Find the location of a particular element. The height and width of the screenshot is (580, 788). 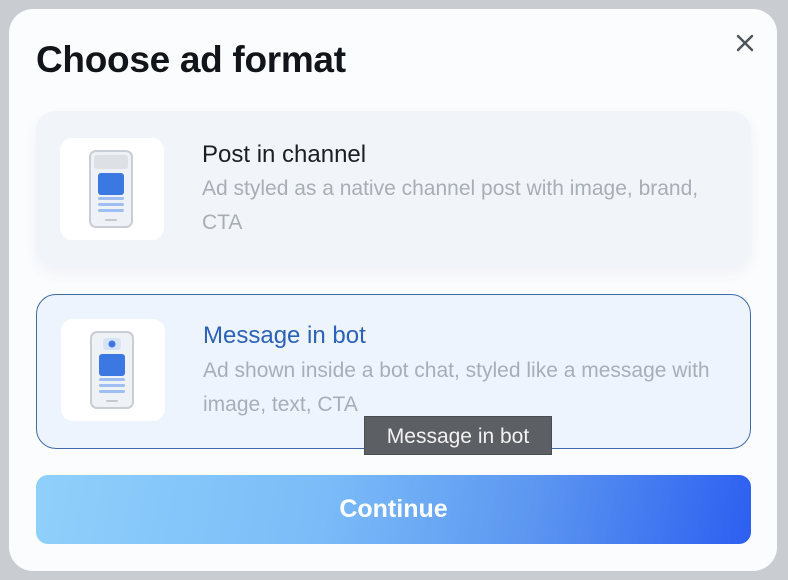

continue-button: Continue is located at coordinates (393, 509).